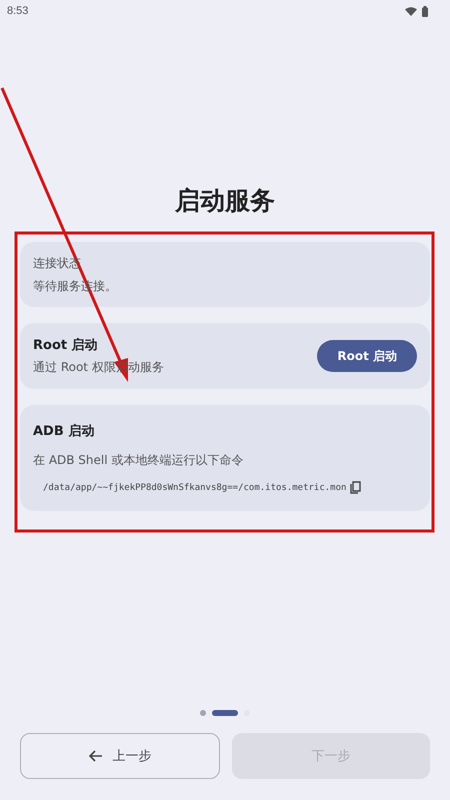 This screenshot has width=450, height=800. Describe the element at coordinates (411, 11) in the screenshot. I see `wifi-icon` at that location.